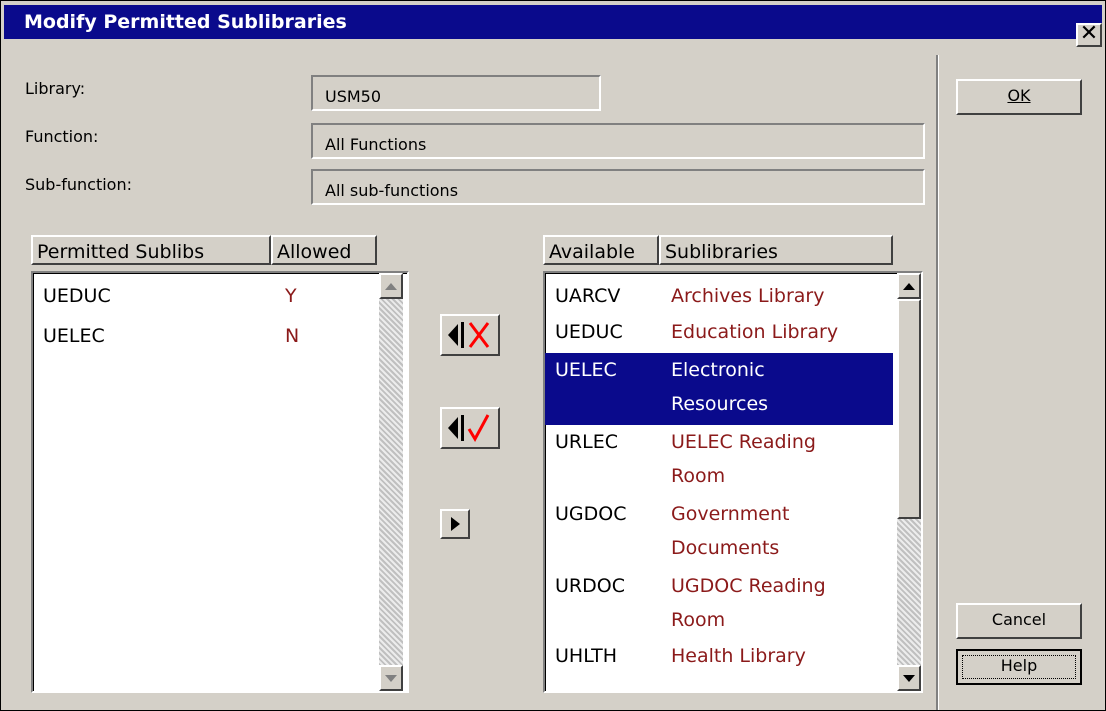 This screenshot has height=711, width=1106. I want to click on help-button: Help, so click(1019, 667).